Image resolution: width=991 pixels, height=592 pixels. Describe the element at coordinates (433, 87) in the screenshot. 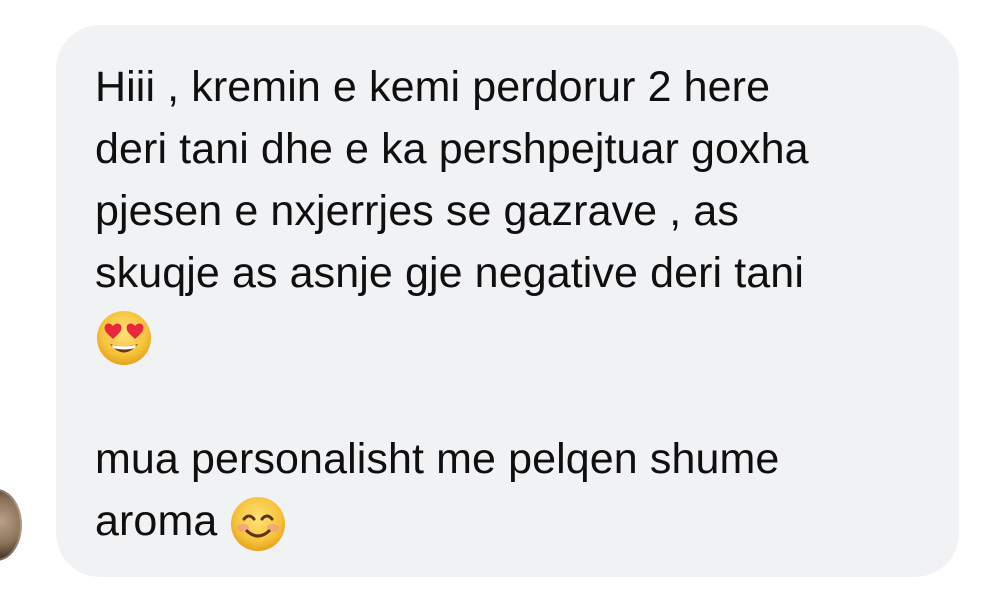

I see `message-line-1: Hiii , kremin e kemi perdorur 2 here` at that location.